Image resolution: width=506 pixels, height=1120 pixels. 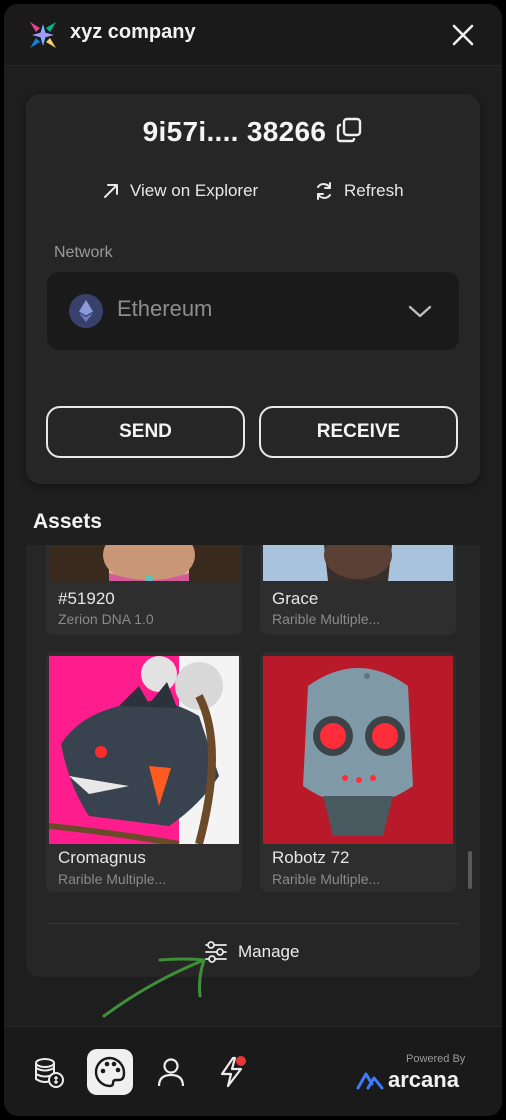 I want to click on nav-activity, so click(x=232, y=1072).